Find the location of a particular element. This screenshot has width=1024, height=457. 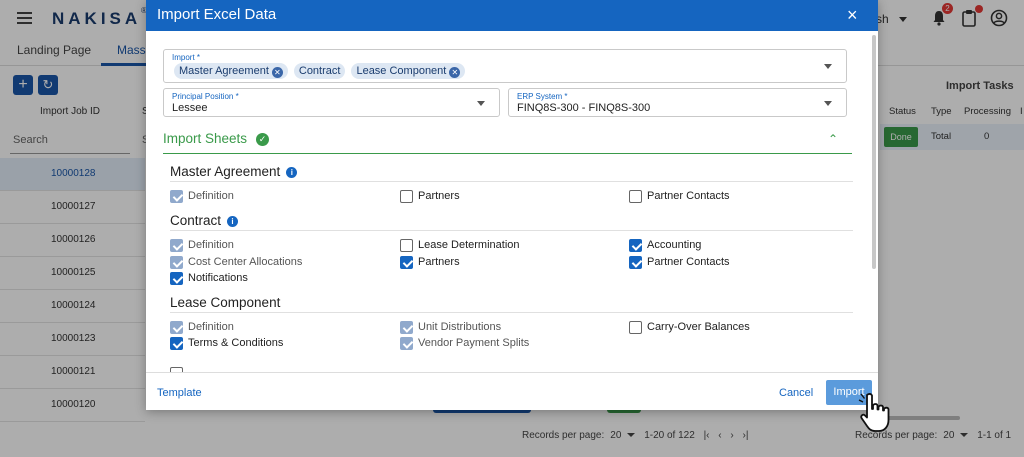

chip-master-agreement: Master Agreement ✕ is located at coordinates (231, 71).